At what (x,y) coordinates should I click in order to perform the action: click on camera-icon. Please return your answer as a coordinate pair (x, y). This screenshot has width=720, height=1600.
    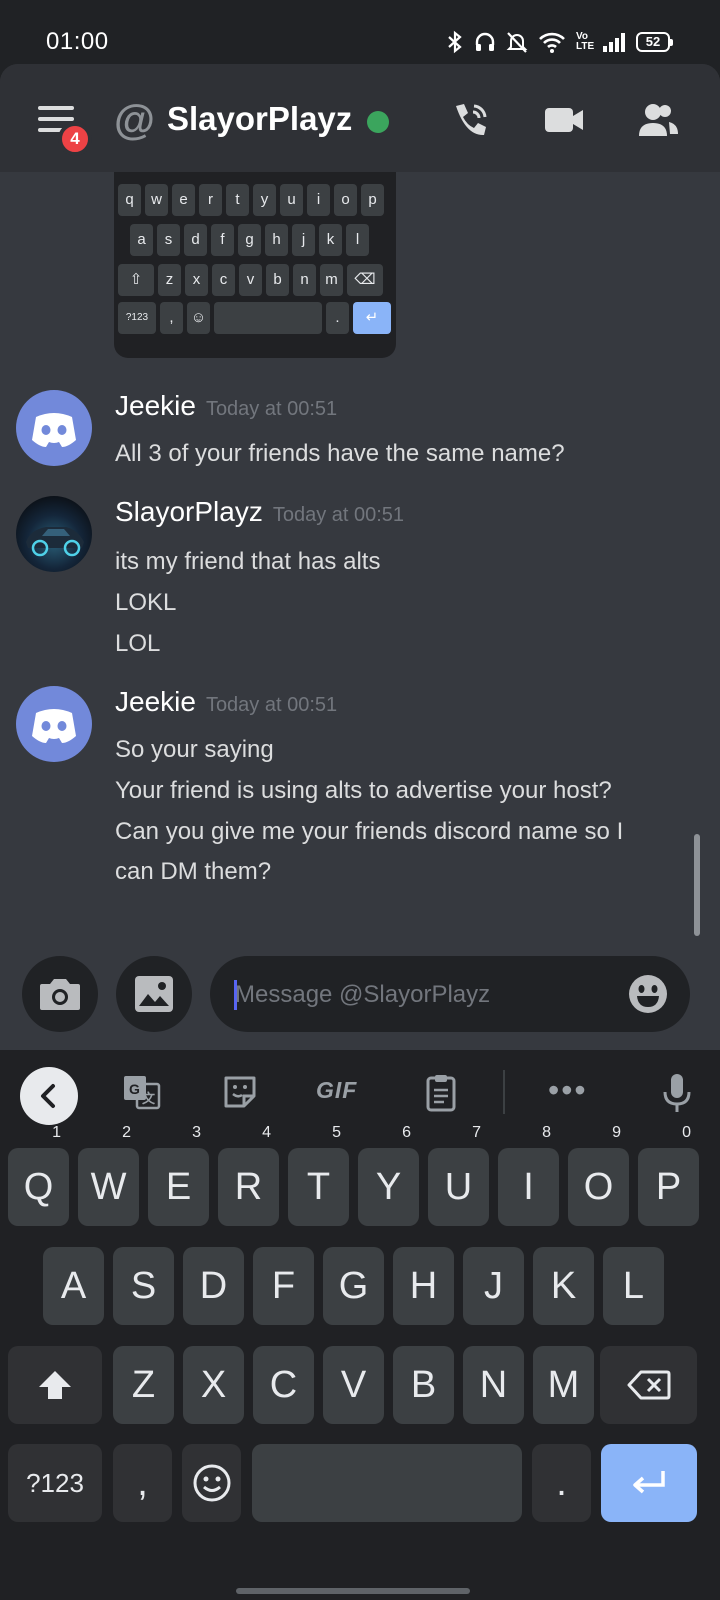
    Looking at the image, I should click on (60, 994).